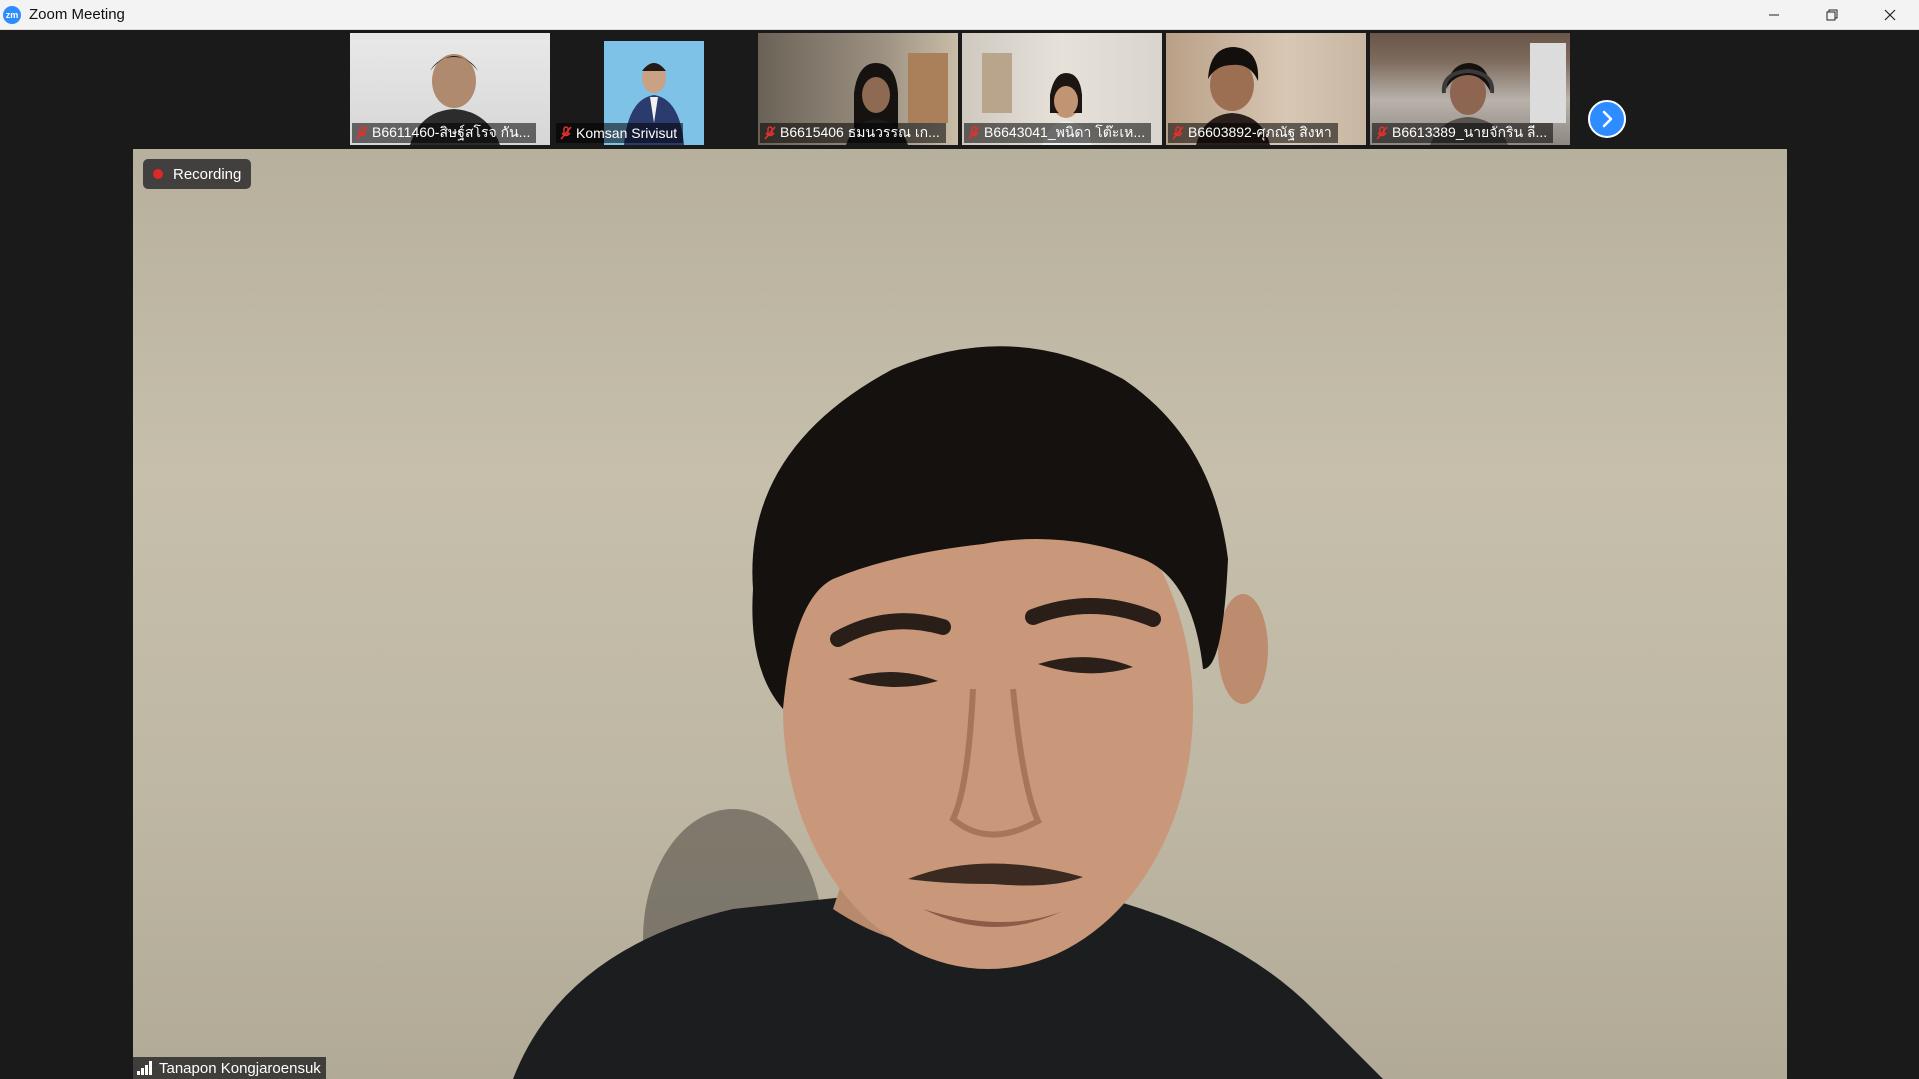  What do you see at coordinates (207, 174) in the screenshot?
I see `recording-label: Recording` at bounding box center [207, 174].